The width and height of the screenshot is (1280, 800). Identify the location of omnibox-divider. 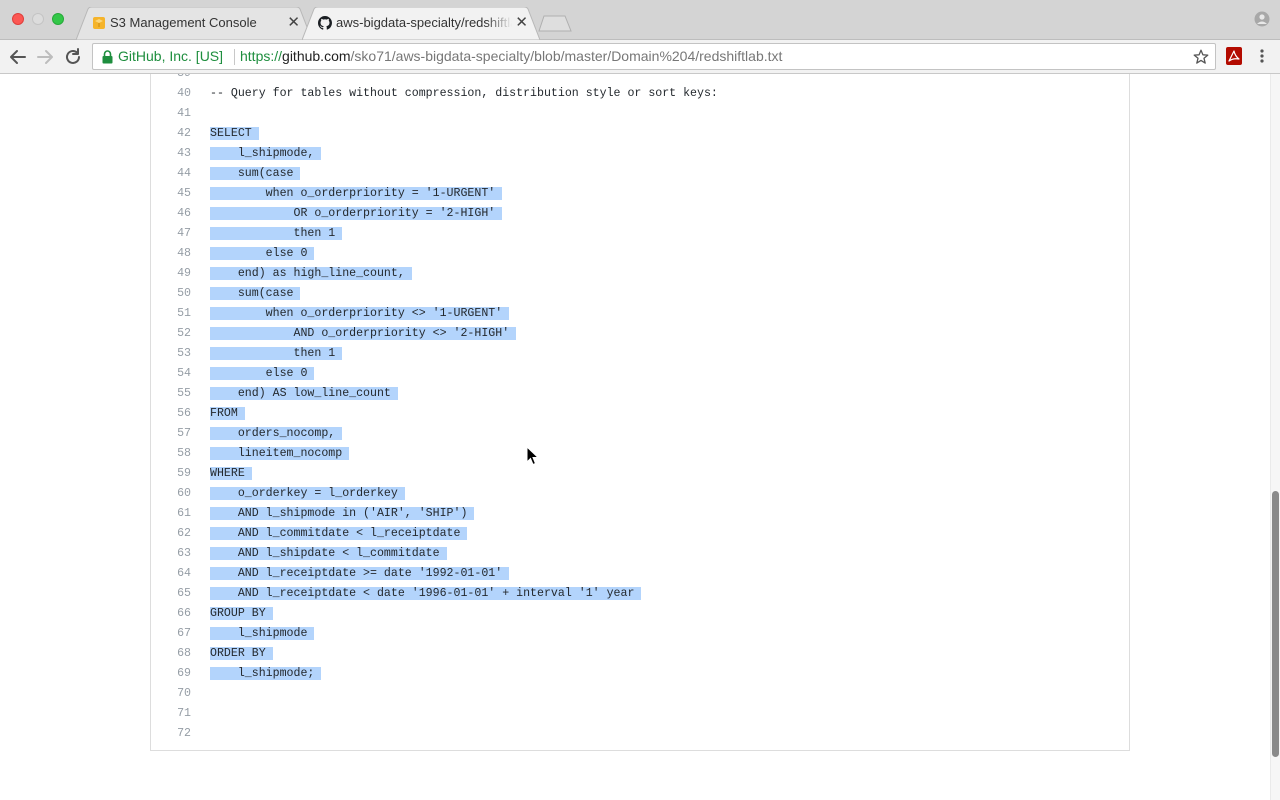
(234, 57).